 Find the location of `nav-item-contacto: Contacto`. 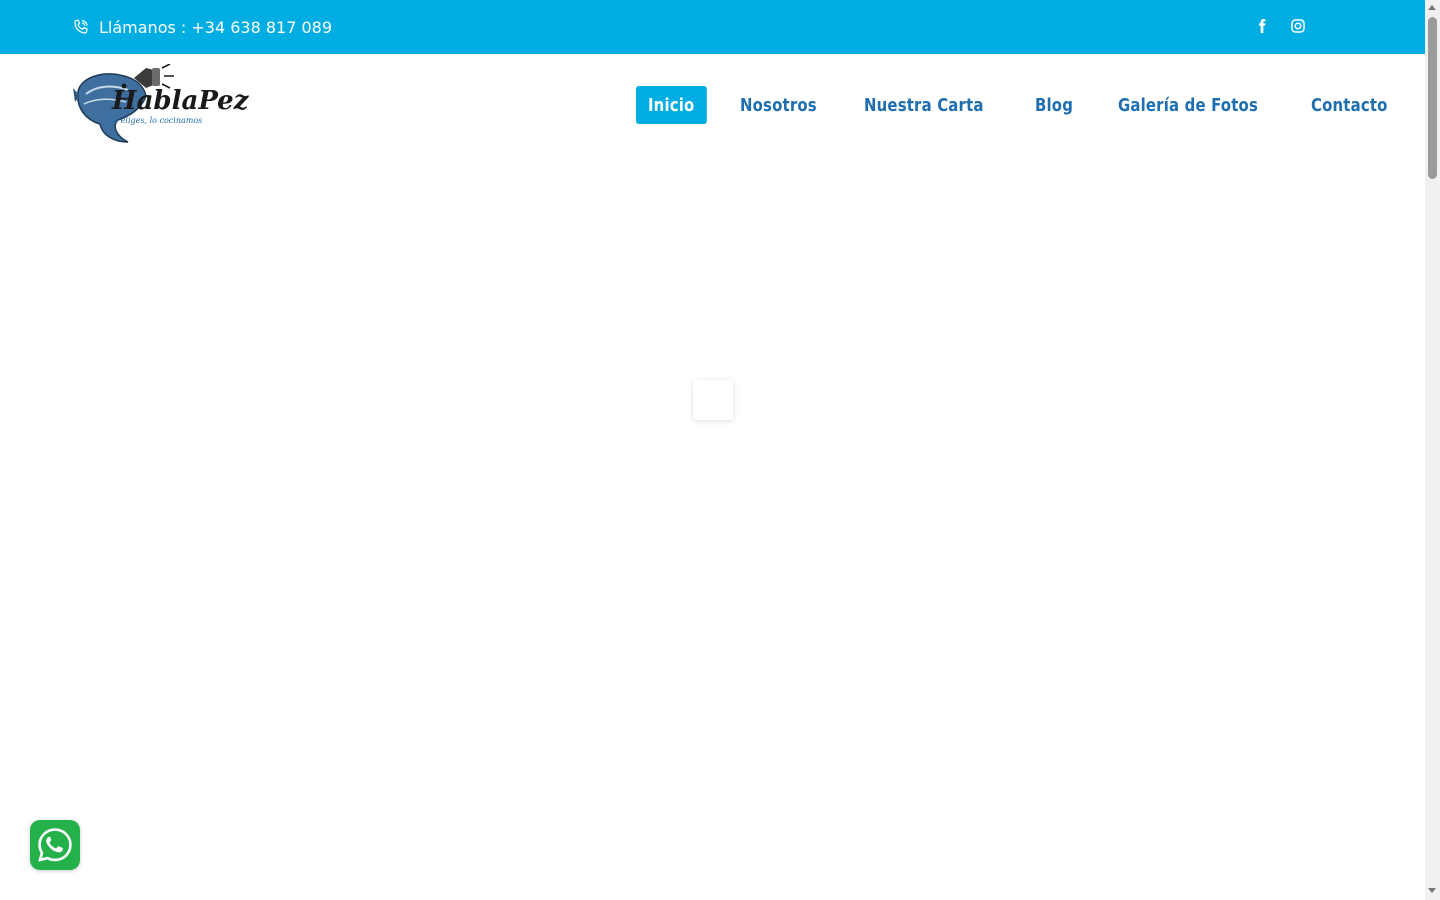

nav-item-contacto: Contacto is located at coordinates (1349, 105).